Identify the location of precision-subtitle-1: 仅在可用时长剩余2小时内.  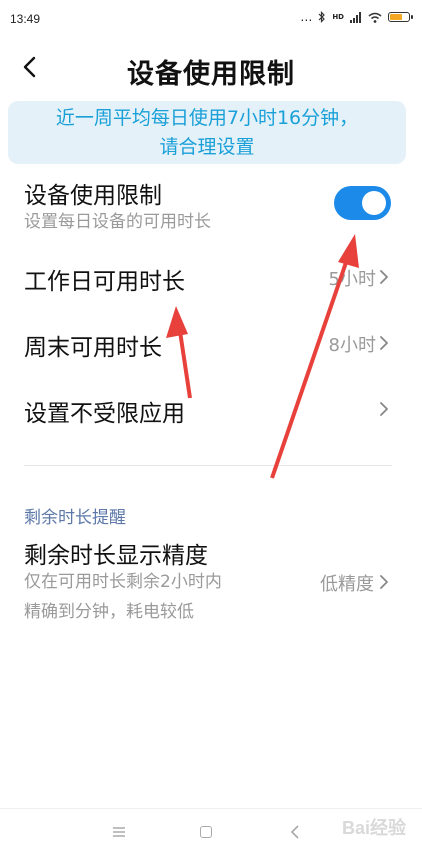
(123, 582).